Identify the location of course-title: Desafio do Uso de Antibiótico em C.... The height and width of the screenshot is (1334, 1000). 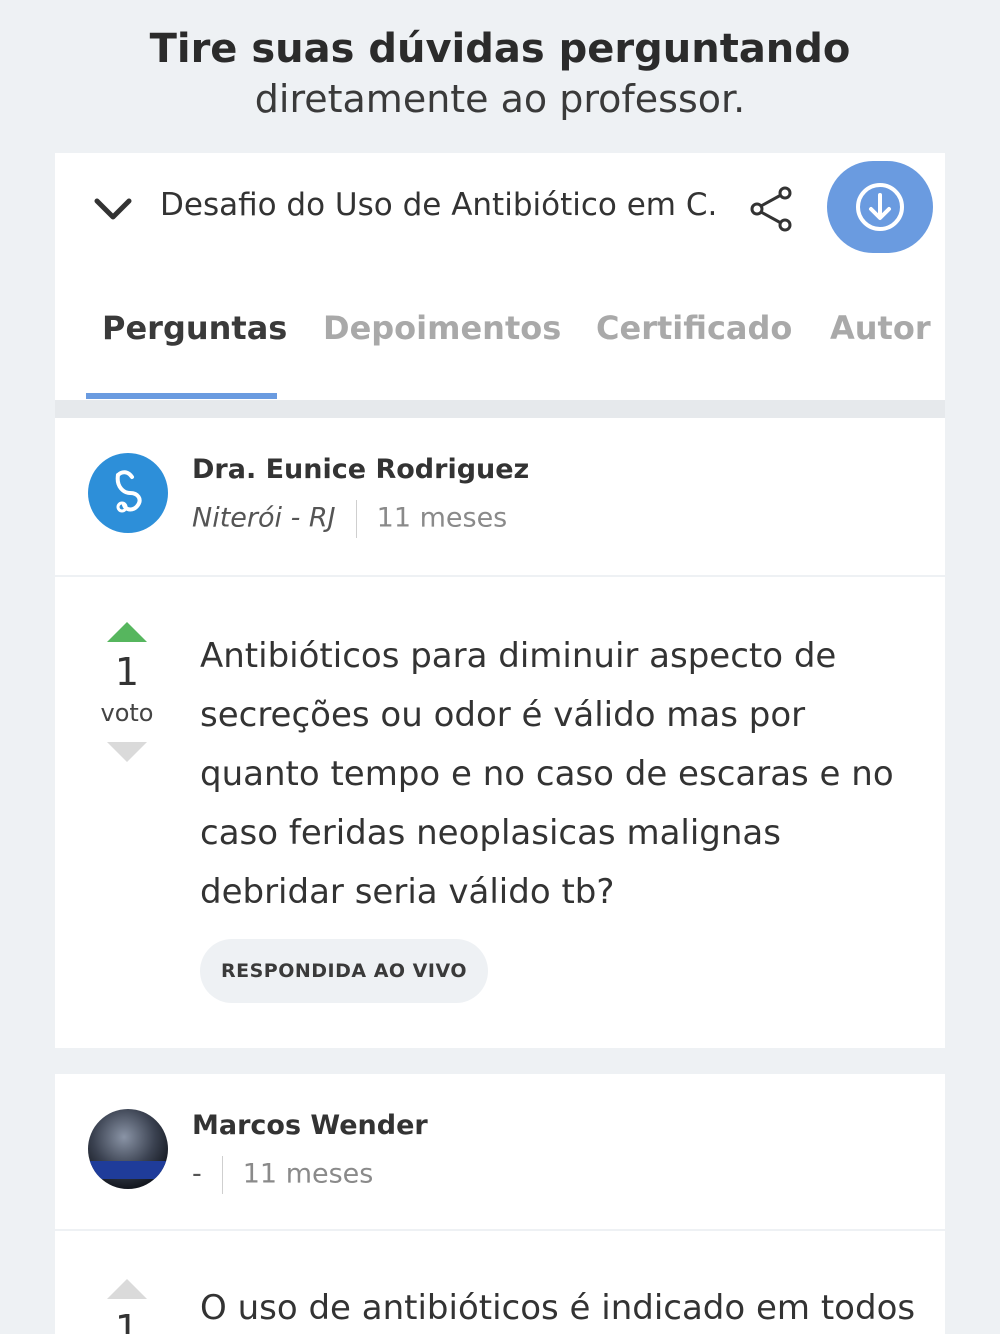
(440, 205).